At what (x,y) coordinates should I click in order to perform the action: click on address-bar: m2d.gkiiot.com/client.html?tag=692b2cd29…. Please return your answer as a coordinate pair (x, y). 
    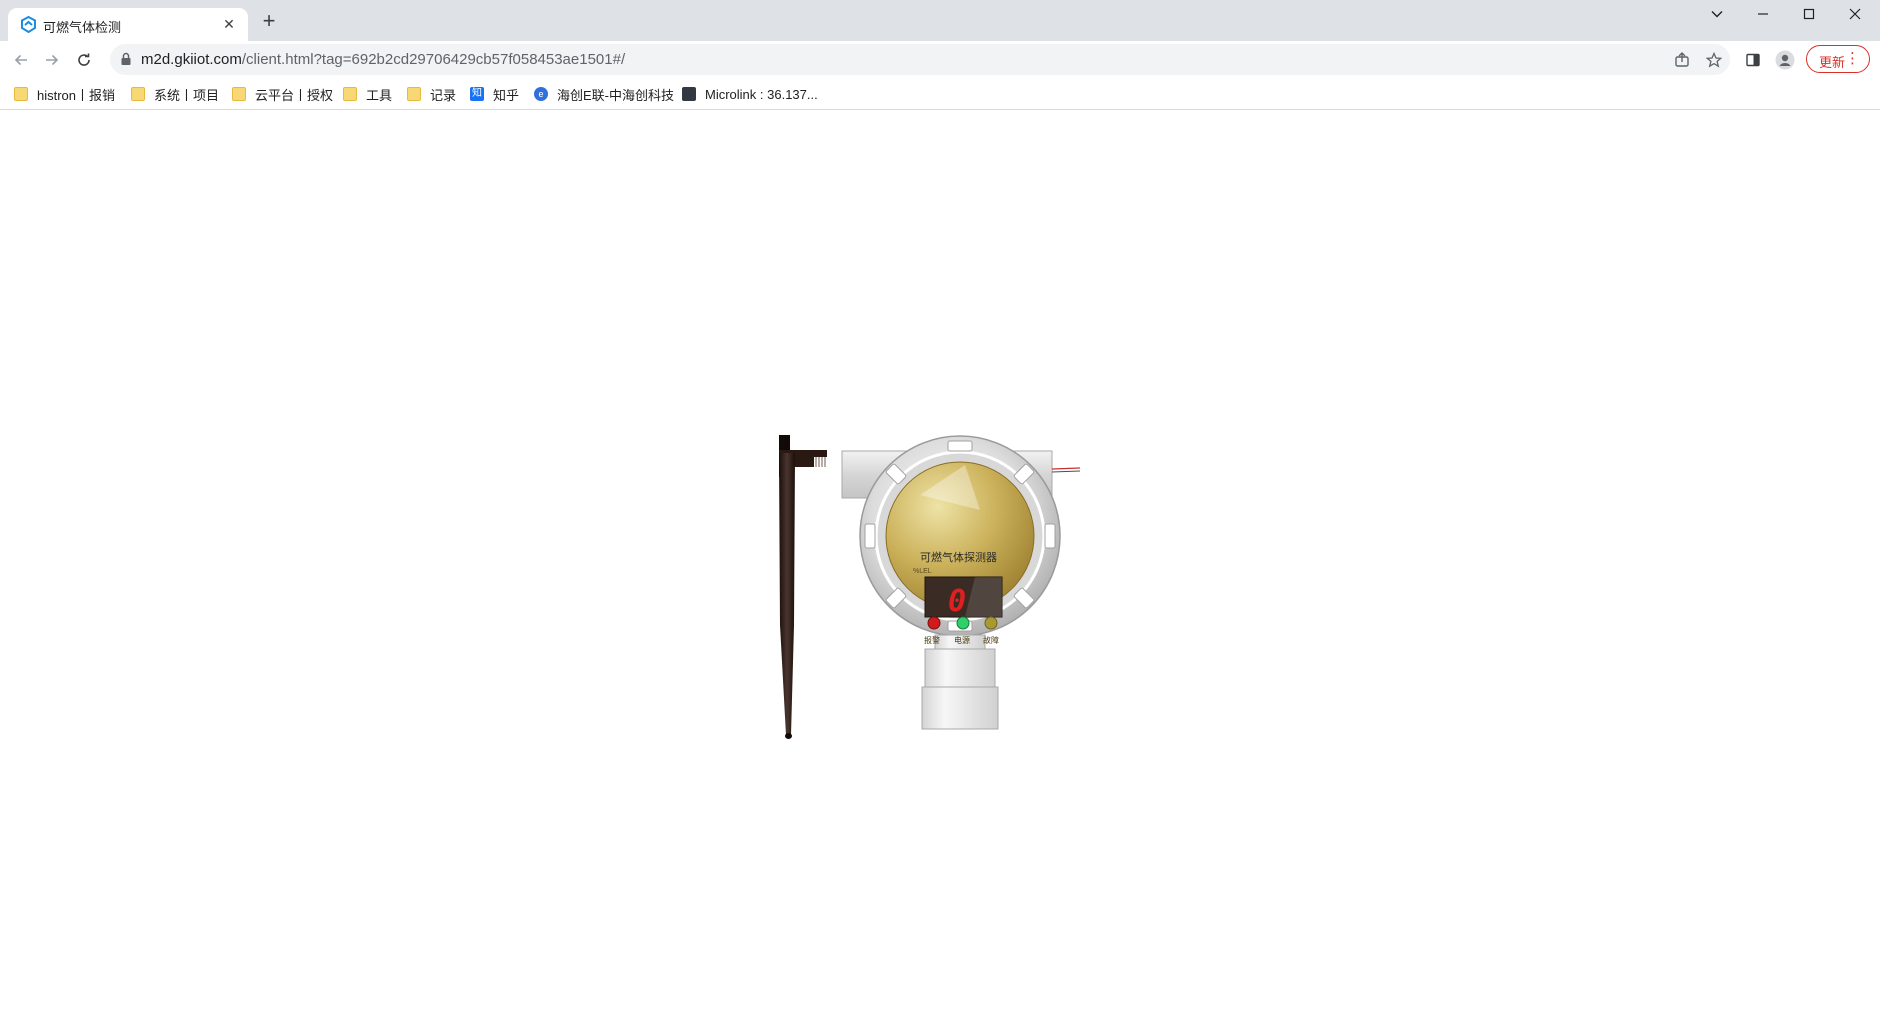
    Looking at the image, I should click on (920, 59).